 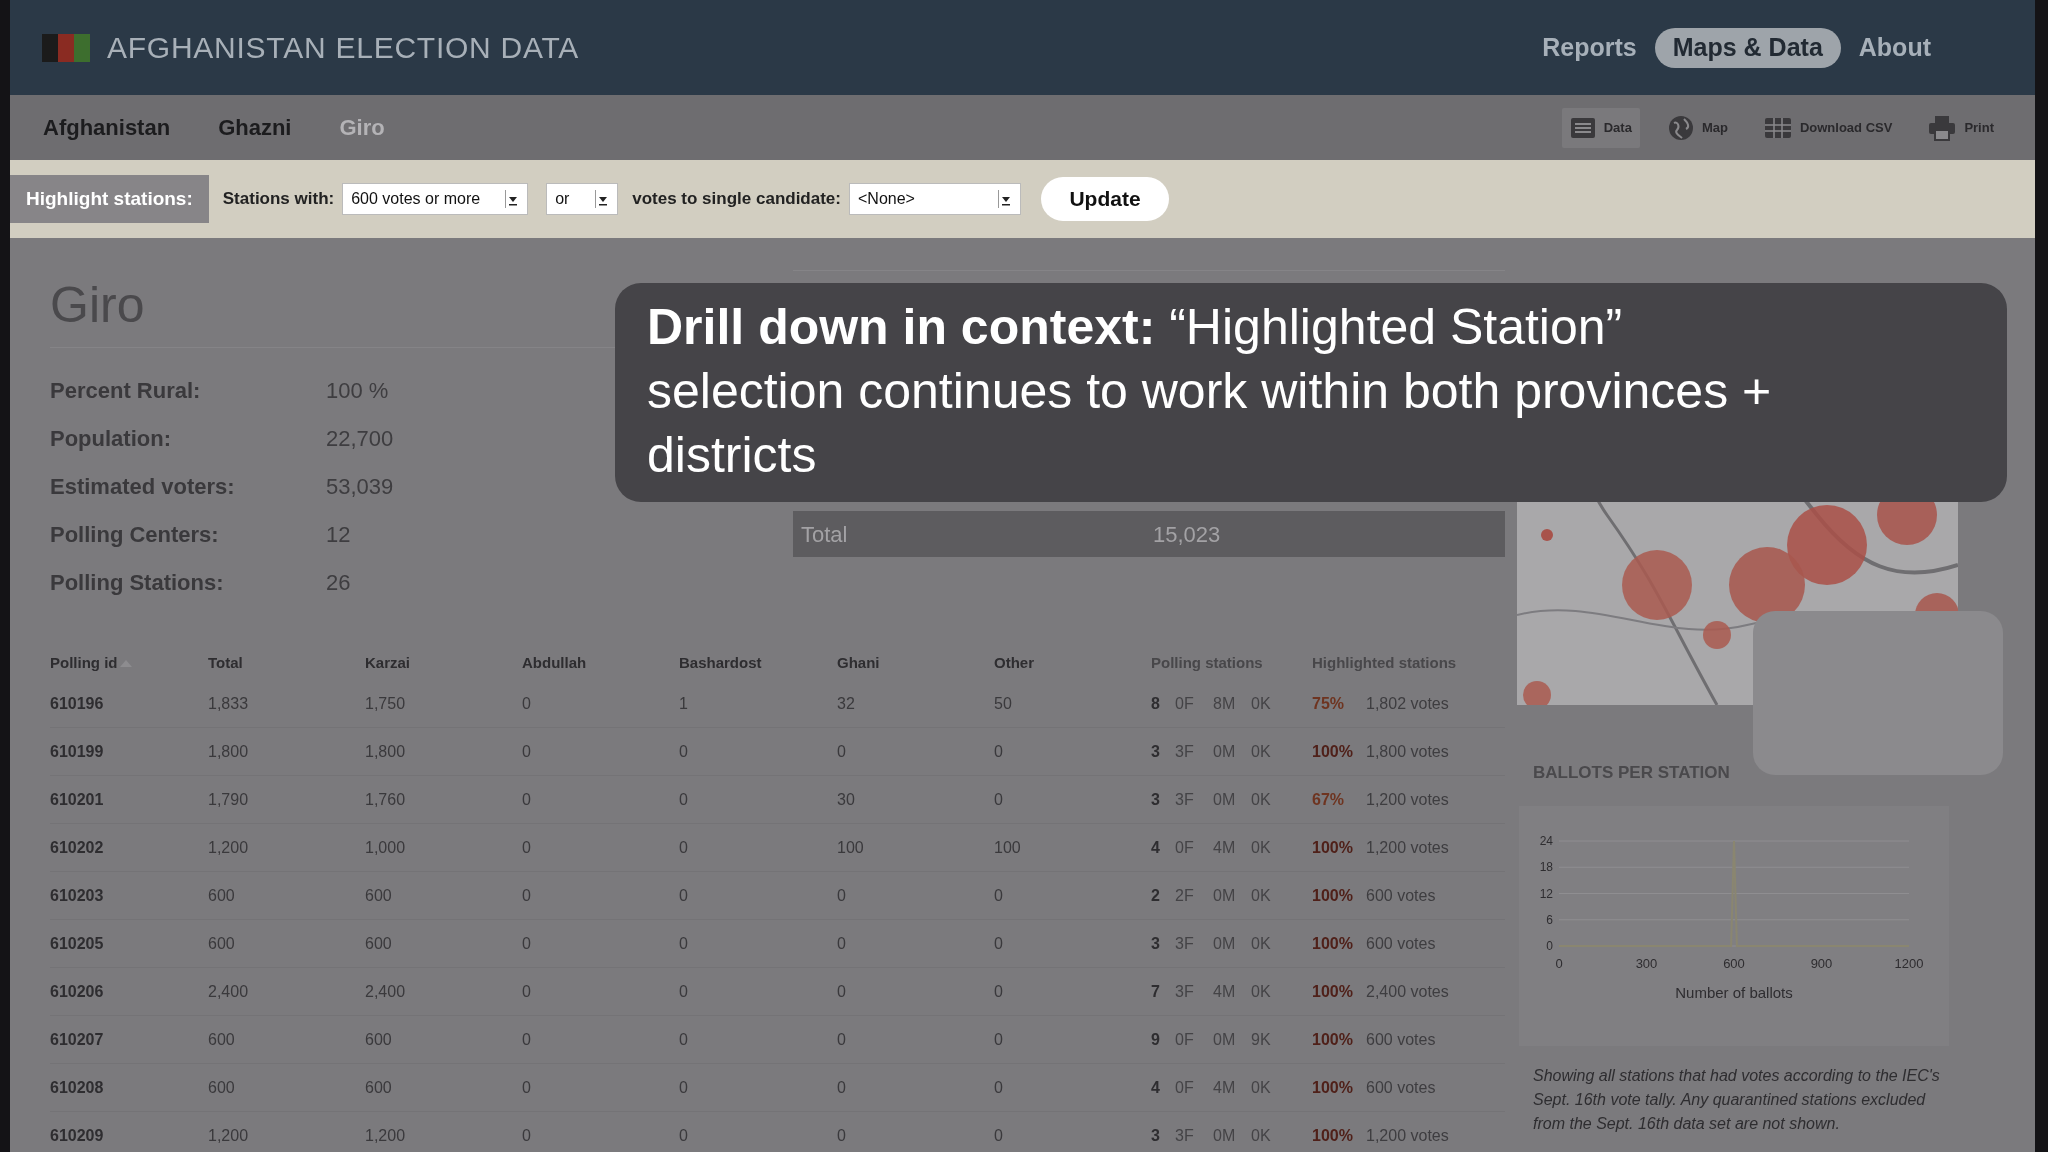 What do you see at coordinates (1156, 703) in the screenshot?
I see `table-cell-text: 8` at bounding box center [1156, 703].